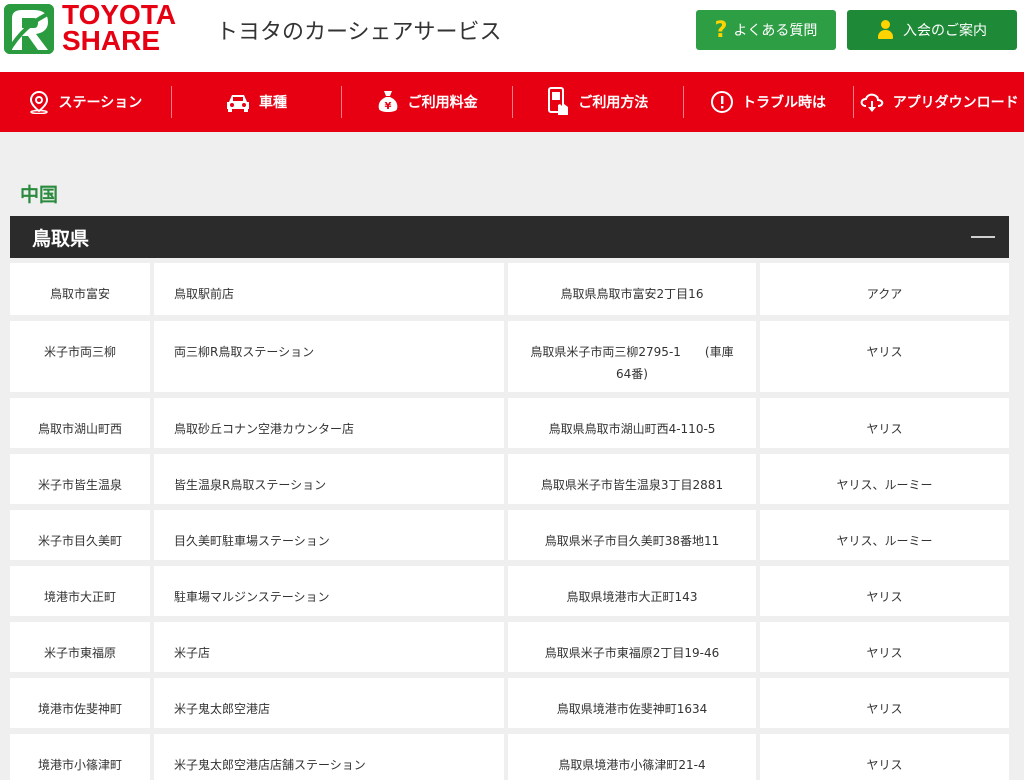 The width and height of the screenshot is (1024, 780). Describe the element at coordinates (509, 237) in the screenshot. I see `prefecture-accordion-header: 鳥取県` at that location.